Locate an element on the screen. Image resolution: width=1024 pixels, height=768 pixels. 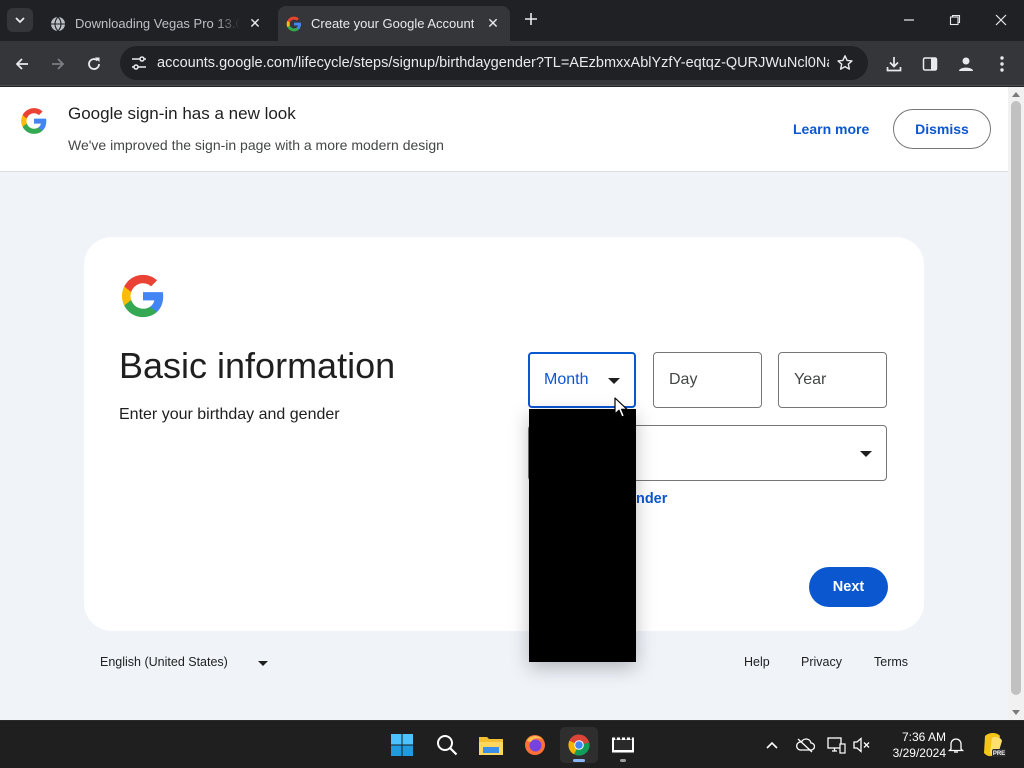
svg-text: PRE is located at coordinates (999, 754).